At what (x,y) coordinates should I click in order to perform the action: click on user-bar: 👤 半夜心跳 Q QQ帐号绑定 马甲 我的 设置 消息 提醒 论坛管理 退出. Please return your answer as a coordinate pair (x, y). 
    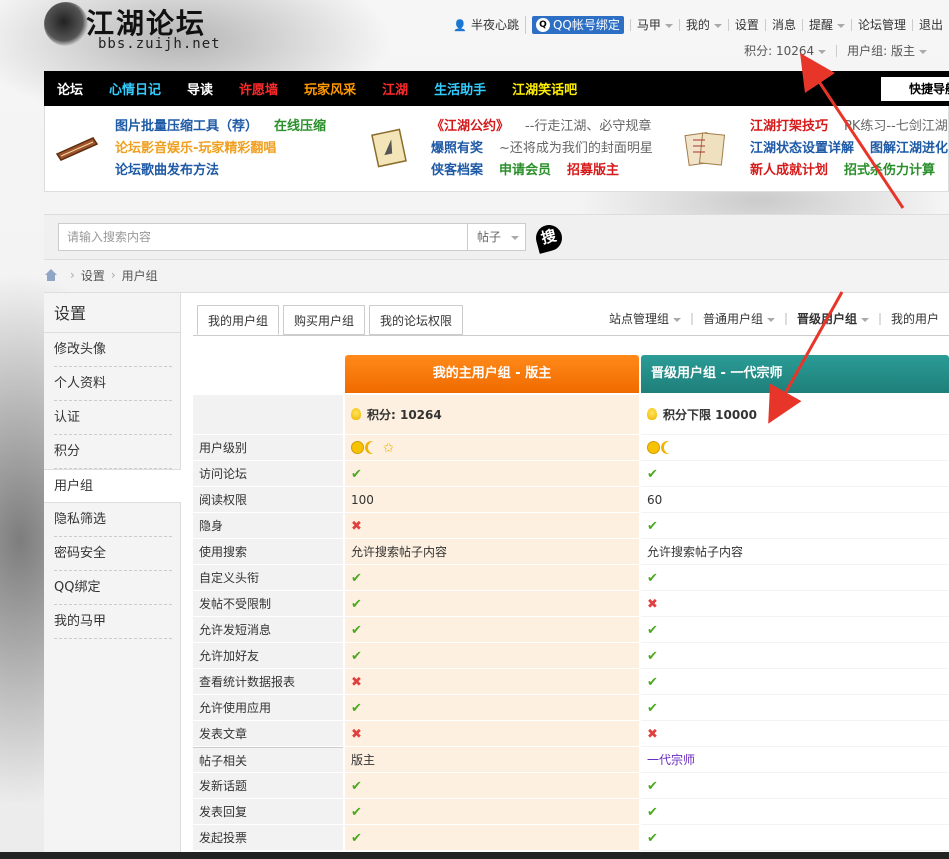
    Looking at the image, I should click on (698, 25).